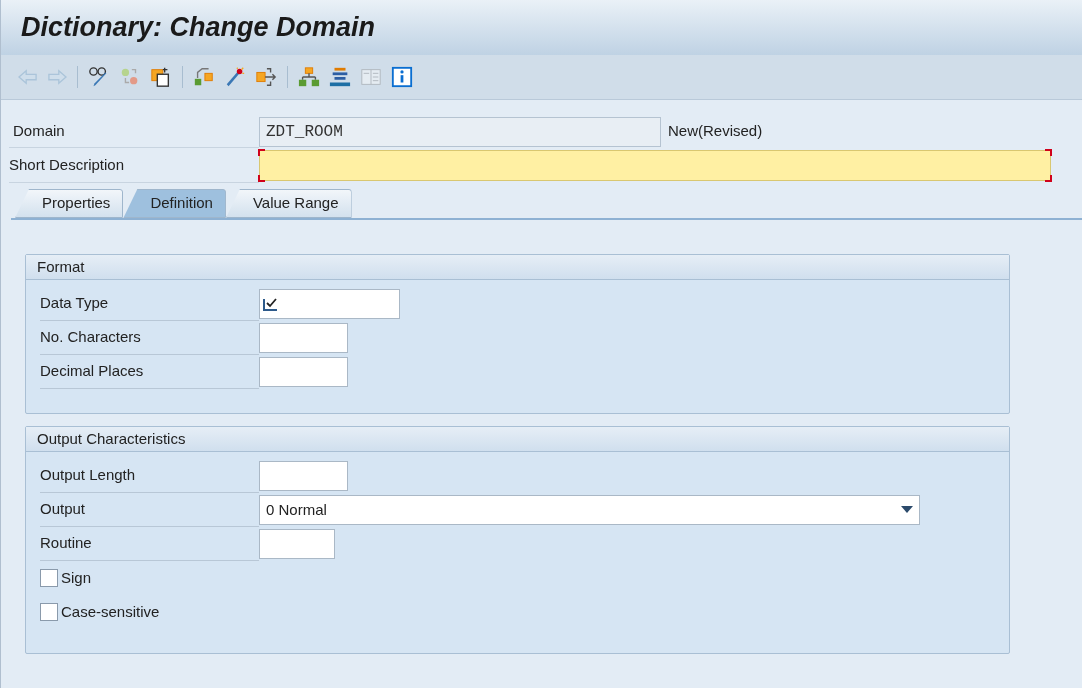  Describe the element at coordinates (174, 203) in the screenshot. I see `tab: Definition` at that location.